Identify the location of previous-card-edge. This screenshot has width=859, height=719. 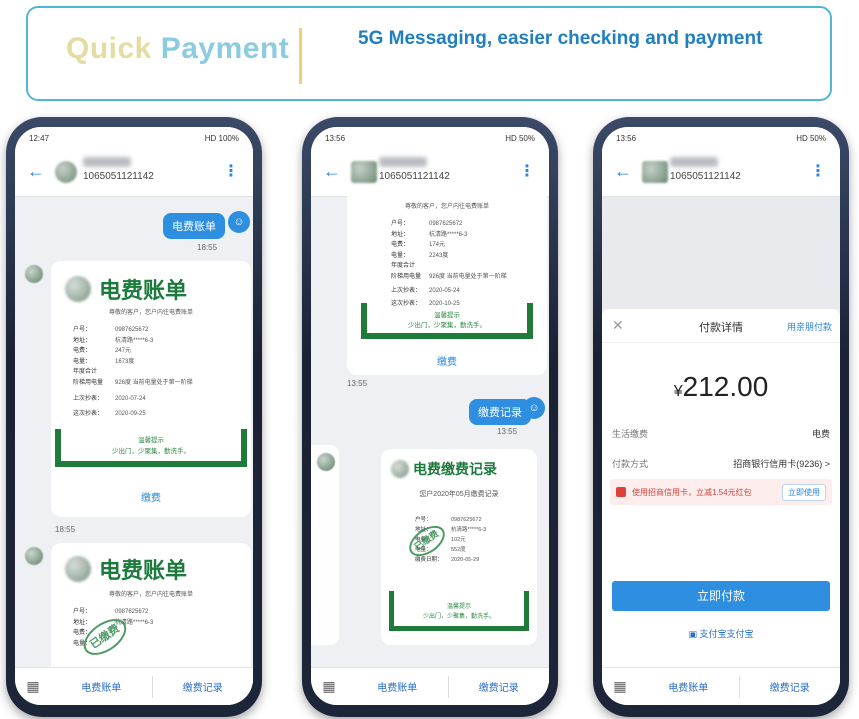
(325, 545).